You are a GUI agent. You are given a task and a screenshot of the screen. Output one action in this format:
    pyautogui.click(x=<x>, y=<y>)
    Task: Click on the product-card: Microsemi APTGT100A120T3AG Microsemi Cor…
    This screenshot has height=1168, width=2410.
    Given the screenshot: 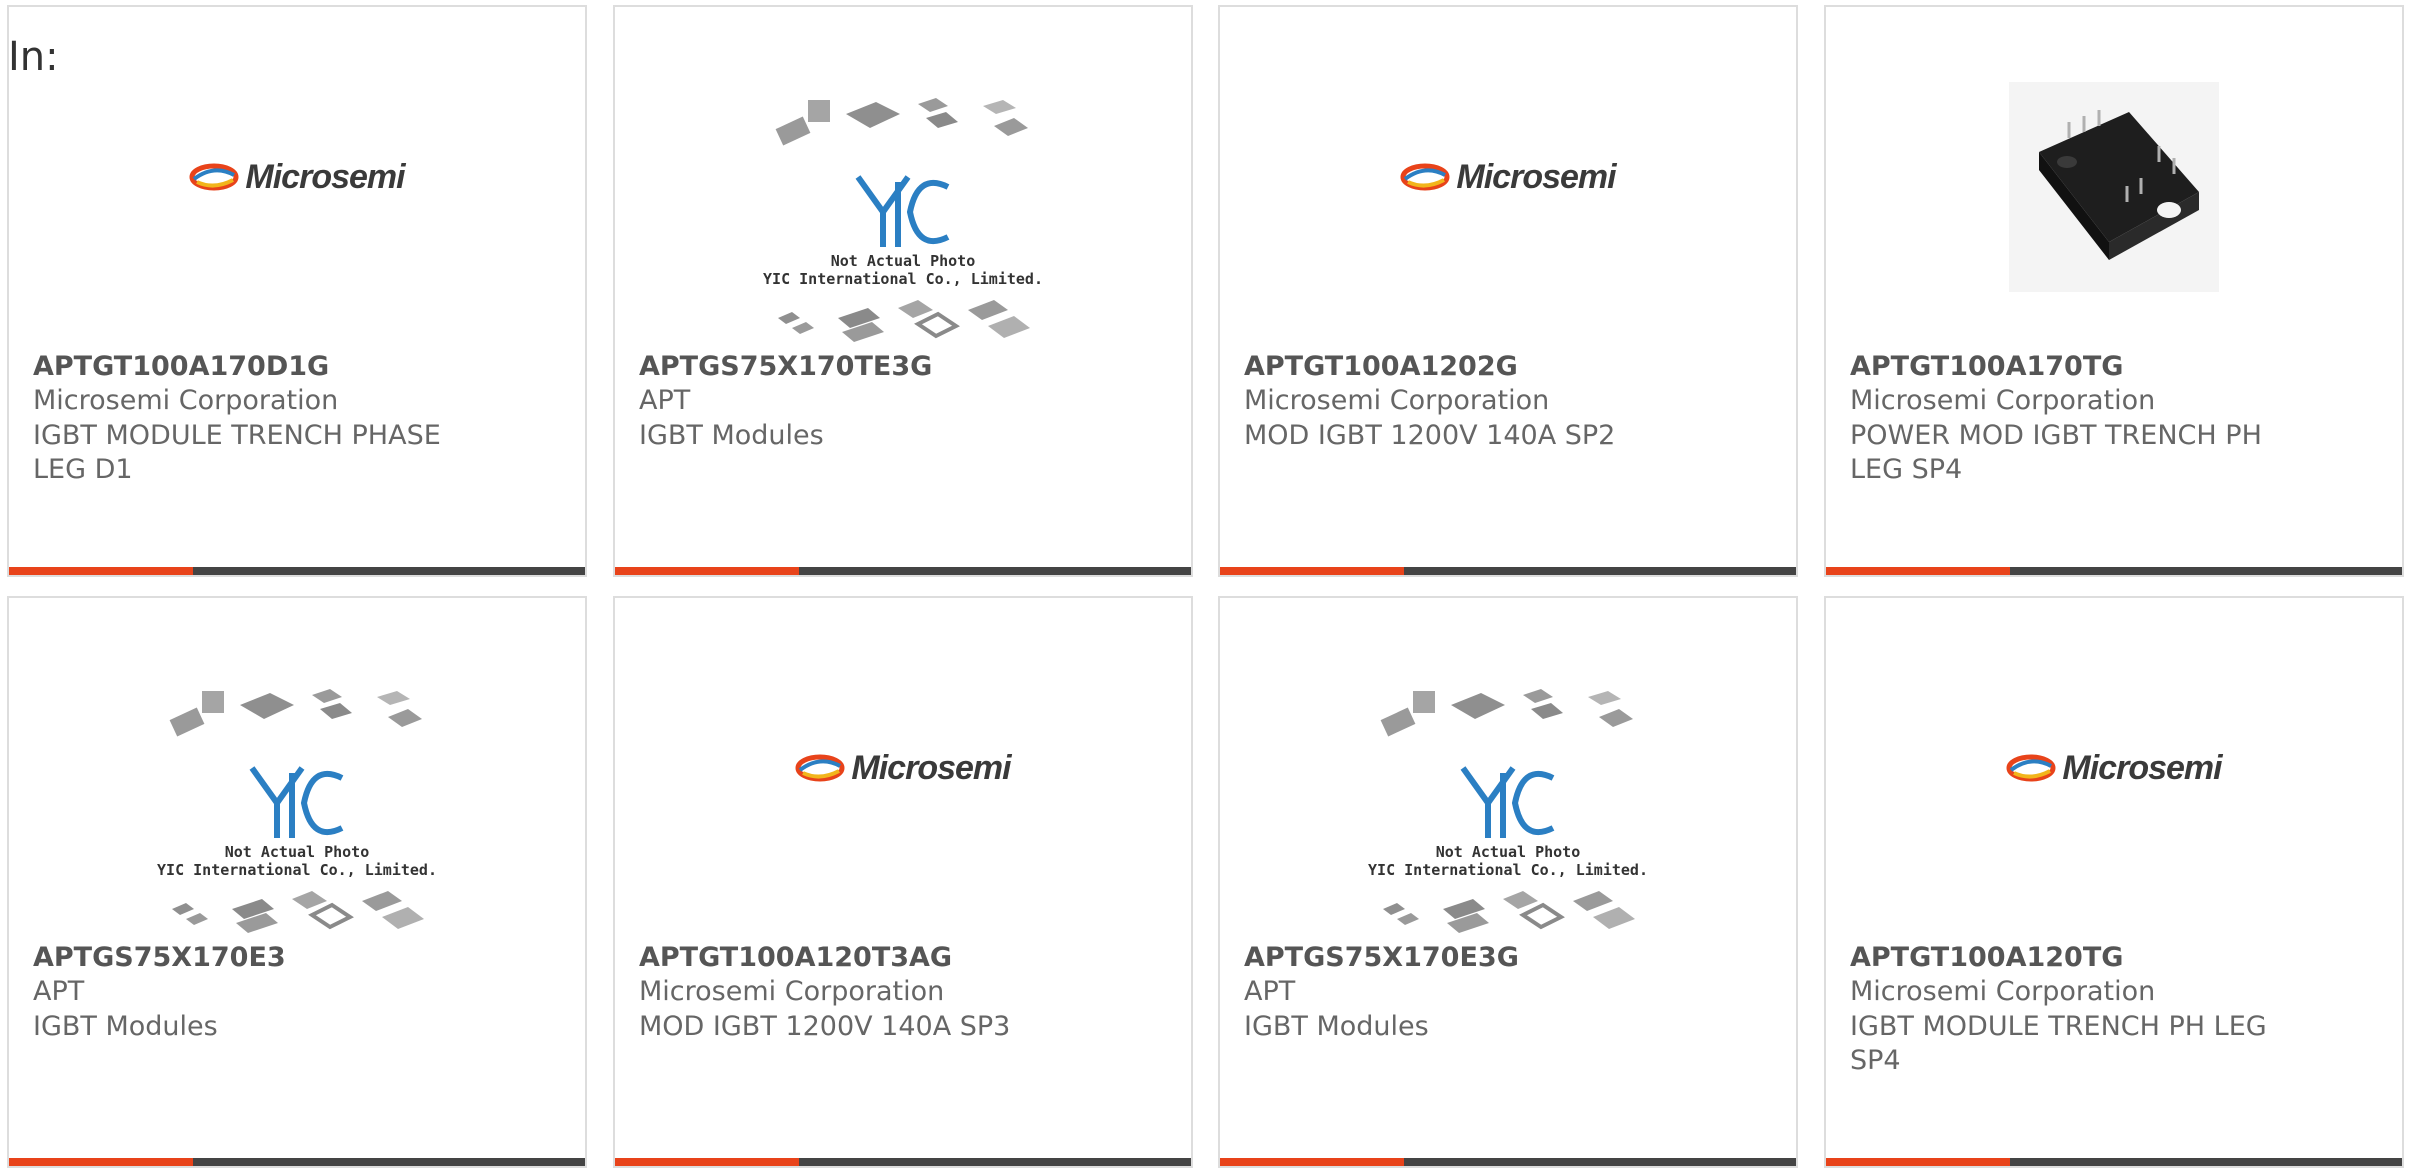 What is the action you would take?
    pyautogui.click(x=903, y=882)
    